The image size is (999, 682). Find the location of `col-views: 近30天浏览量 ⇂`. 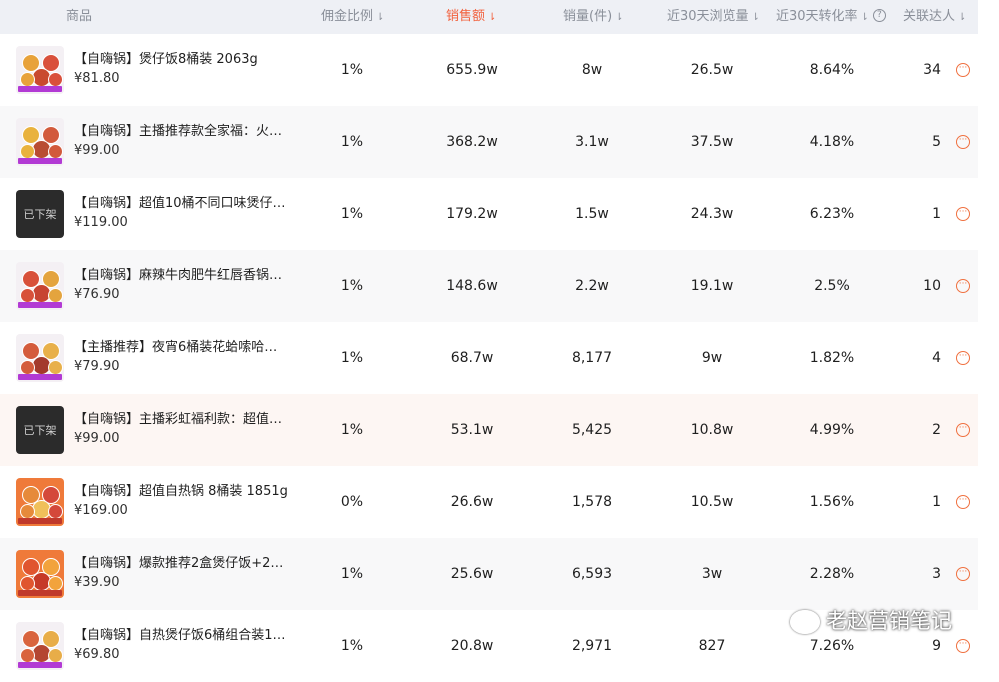

col-views: 近30天浏览量 ⇂ is located at coordinates (713, 17).